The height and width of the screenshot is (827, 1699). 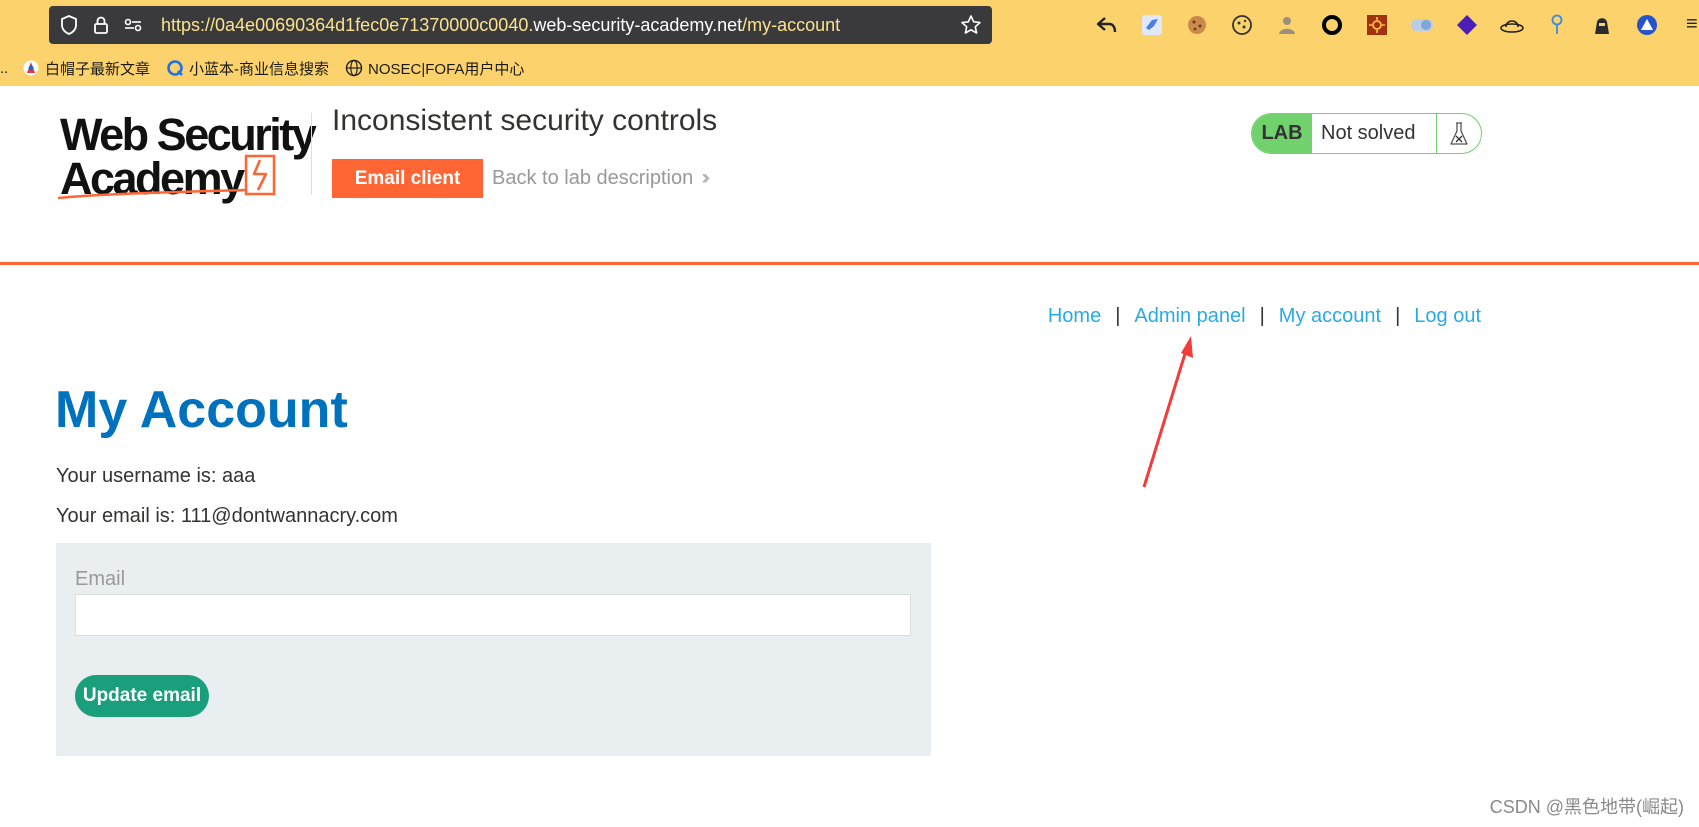 I want to click on header-divider, so click(x=311, y=154).